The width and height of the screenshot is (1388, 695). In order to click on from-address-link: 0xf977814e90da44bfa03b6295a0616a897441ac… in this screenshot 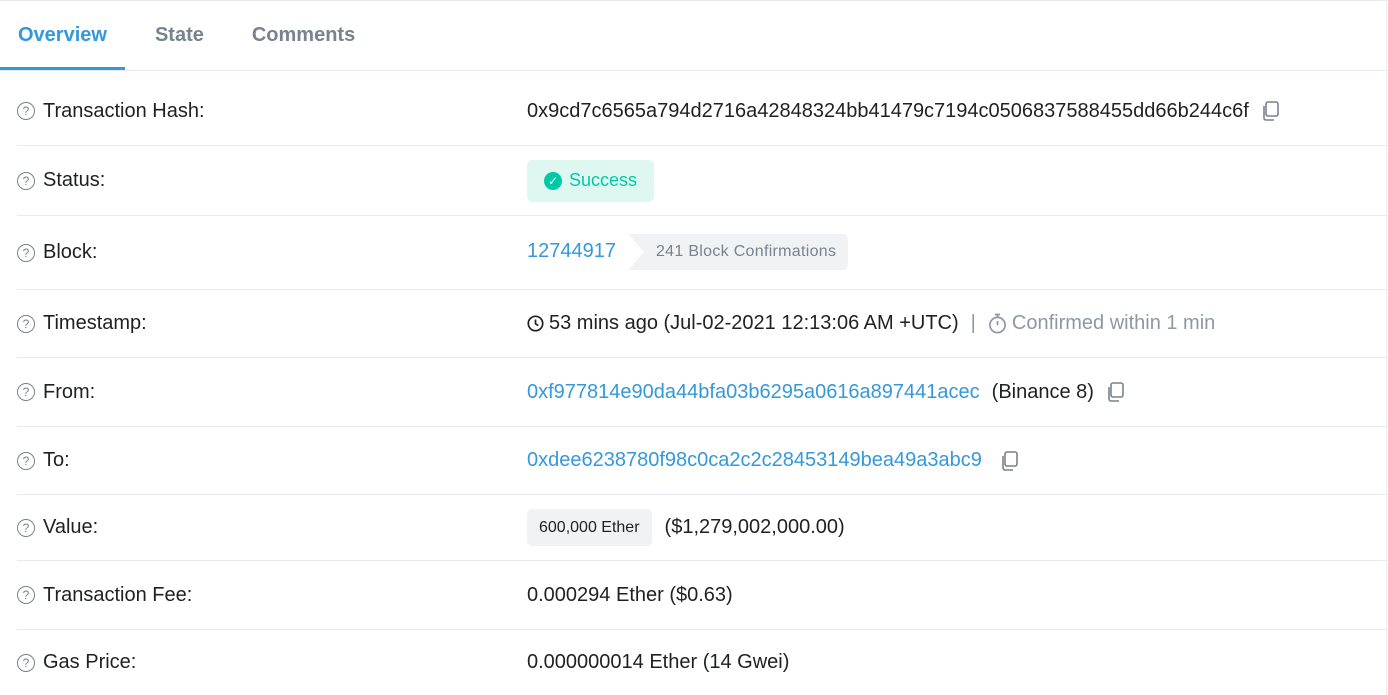, I will do `click(753, 392)`.